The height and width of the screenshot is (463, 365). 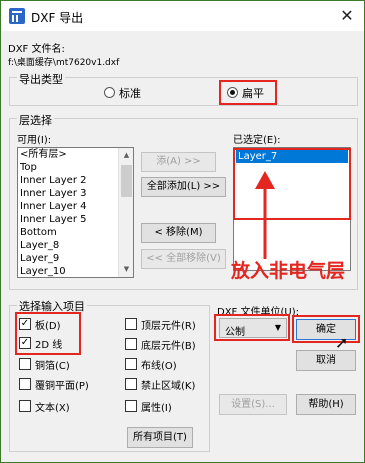 What do you see at coordinates (258, 312) in the screenshot?
I see `units-label: DXF 文件单位(U):` at bounding box center [258, 312].